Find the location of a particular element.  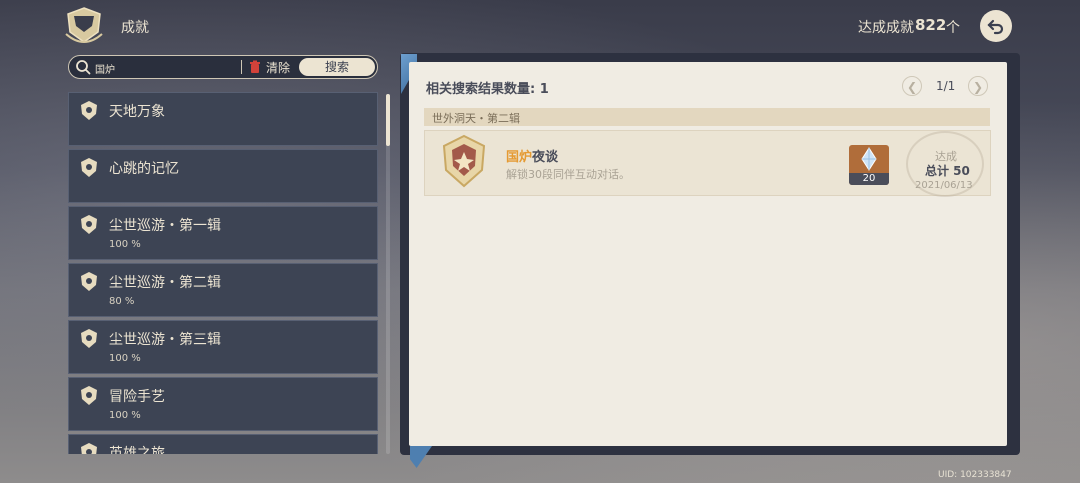

reward-amount: 20 is located at coordinates (869, 179).